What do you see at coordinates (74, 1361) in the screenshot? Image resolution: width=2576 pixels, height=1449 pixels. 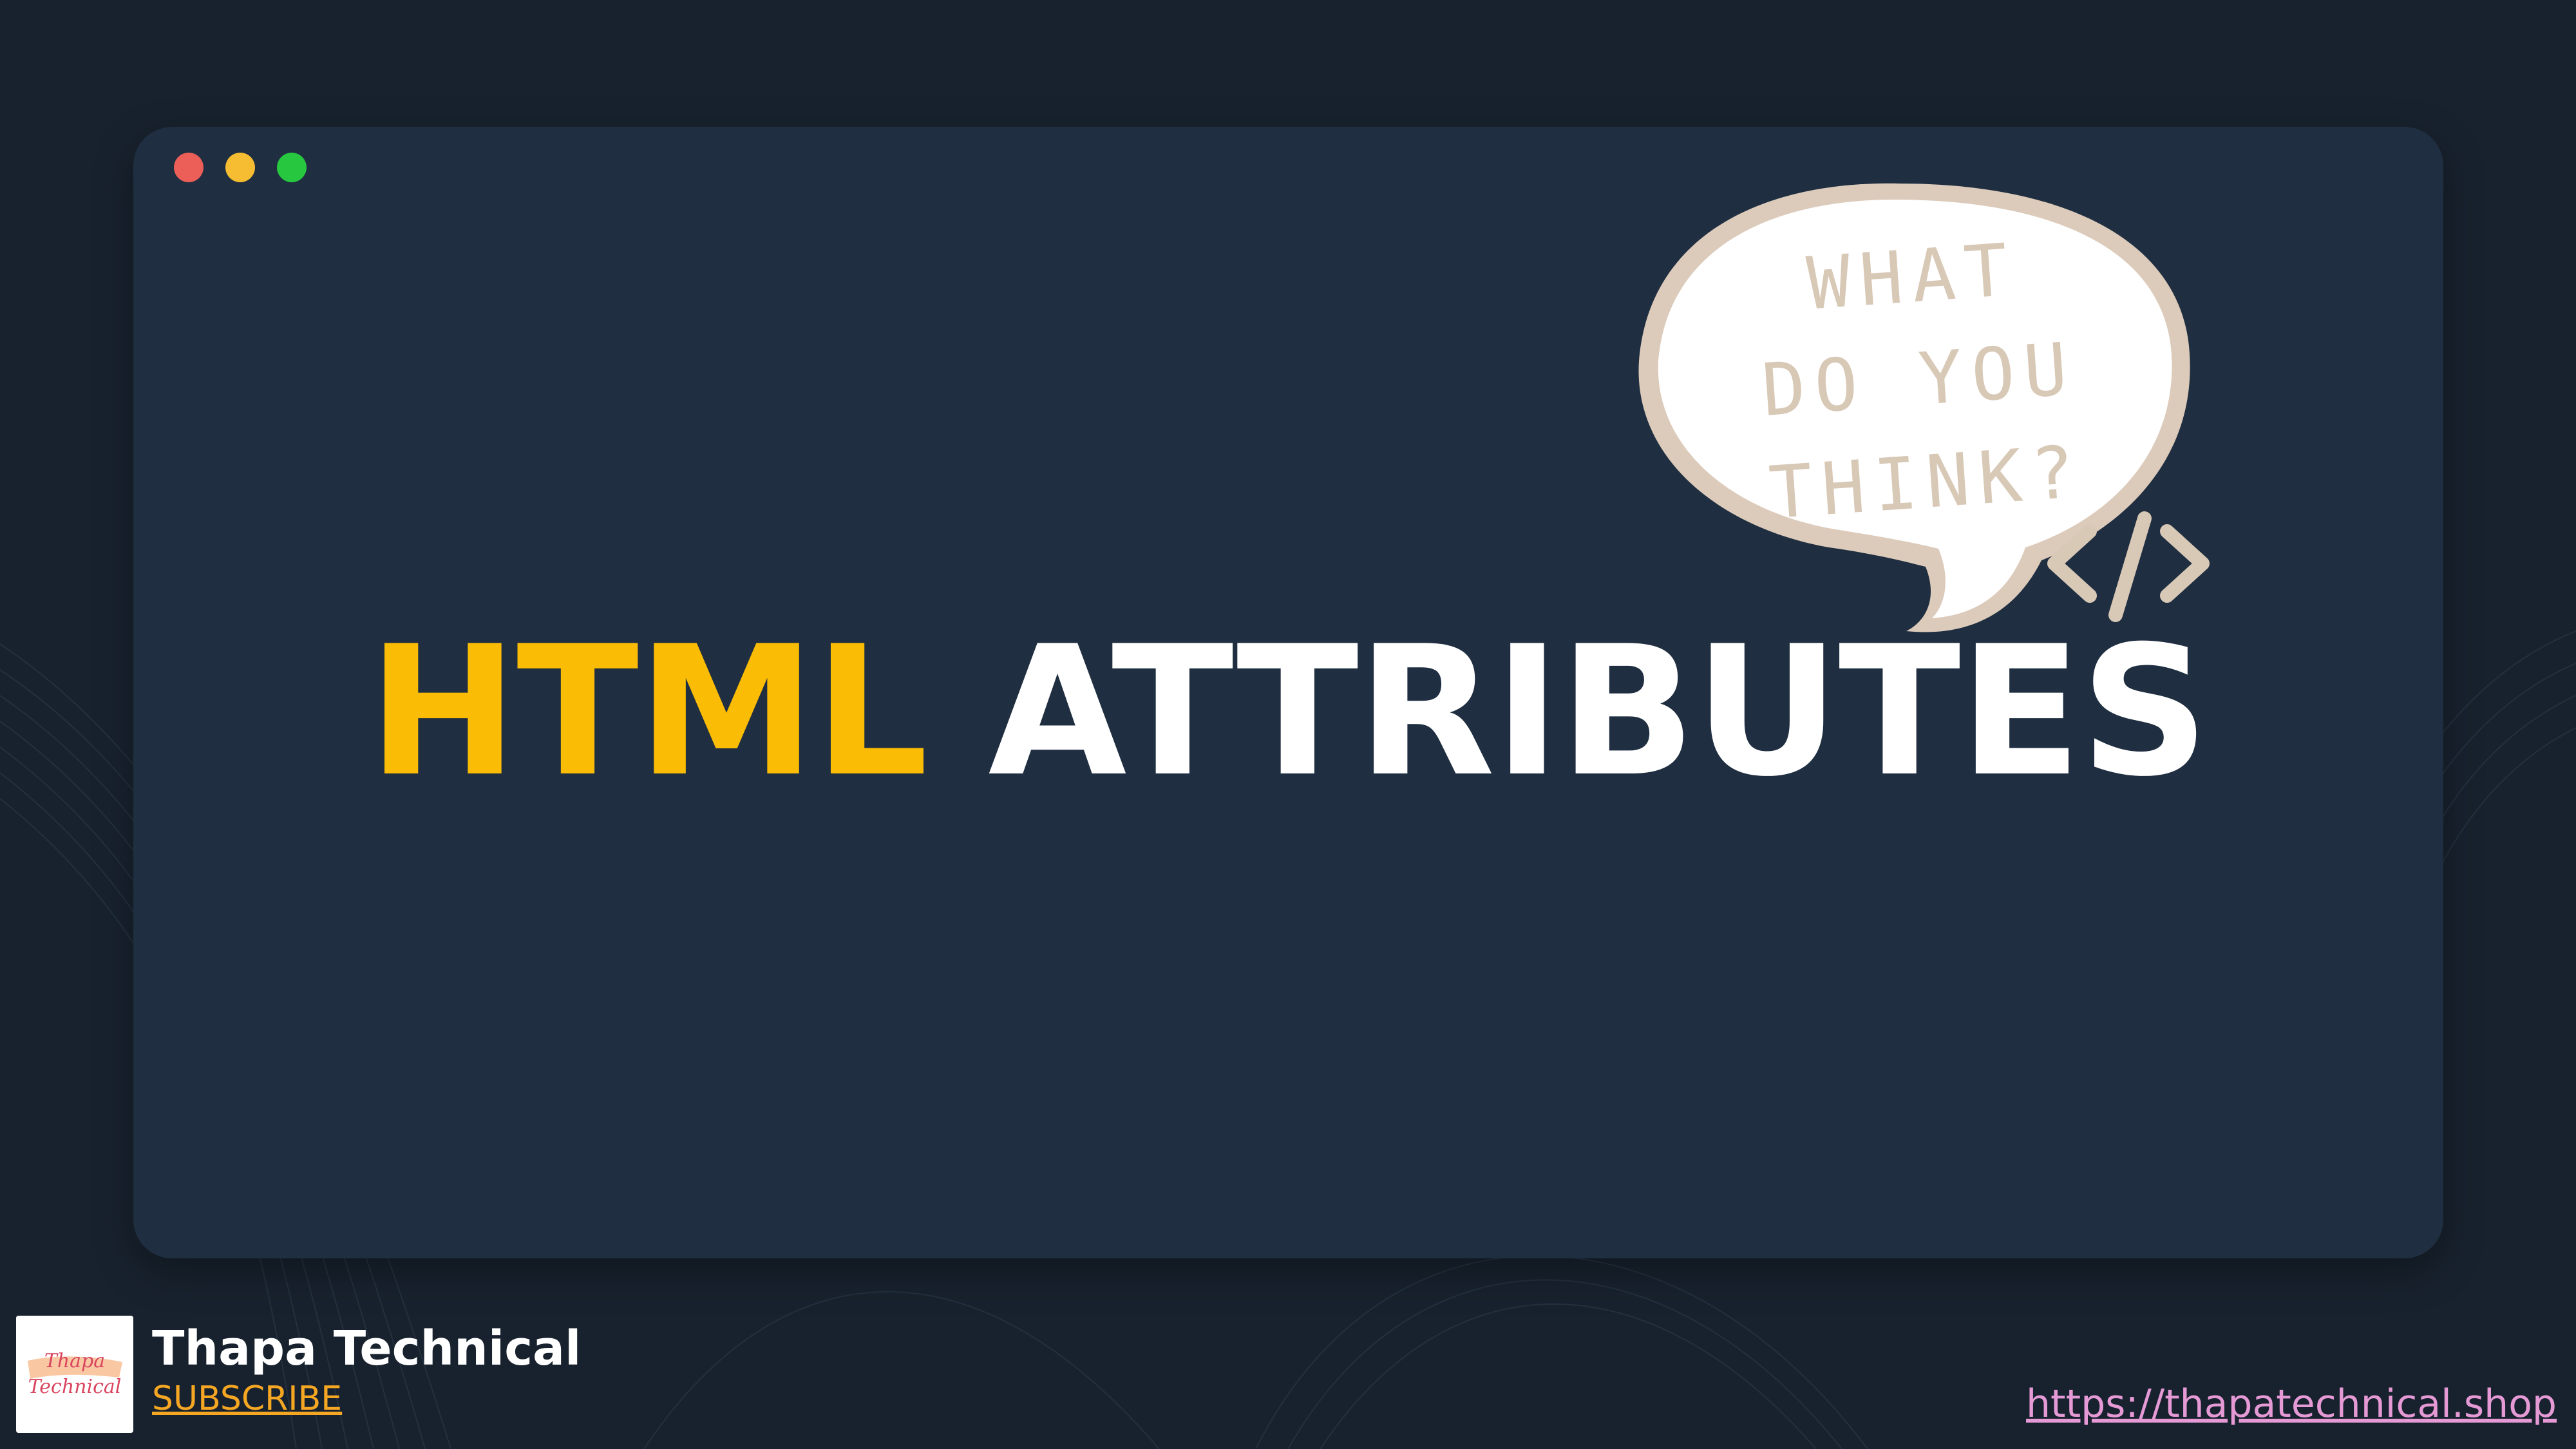 I see `svg-text: Thapa` at bounding box center [74, 1361].